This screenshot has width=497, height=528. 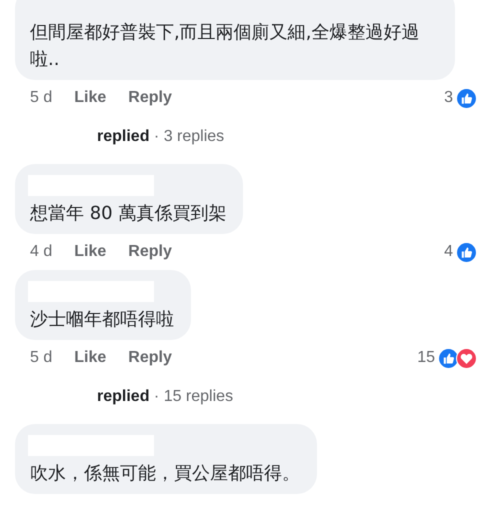 I want to click on comment-text: 沙士嗰年都唔得啦, so click(x=102, y=320).